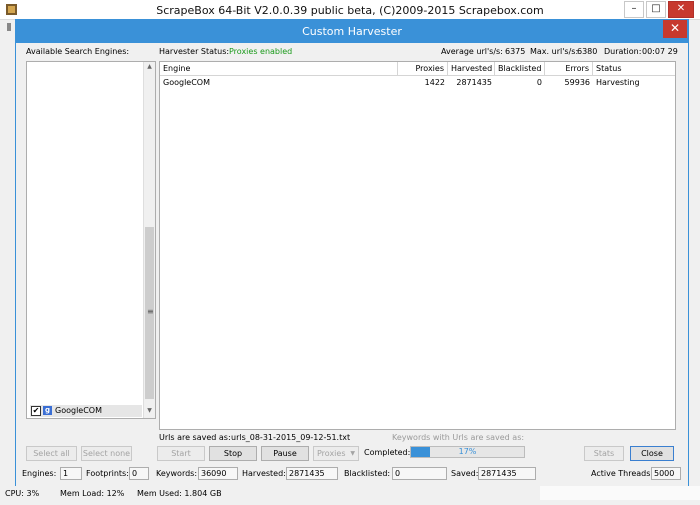 The image size is (700, 505). I want to click on completion-progress-bar: 17%, so click(467, 452).